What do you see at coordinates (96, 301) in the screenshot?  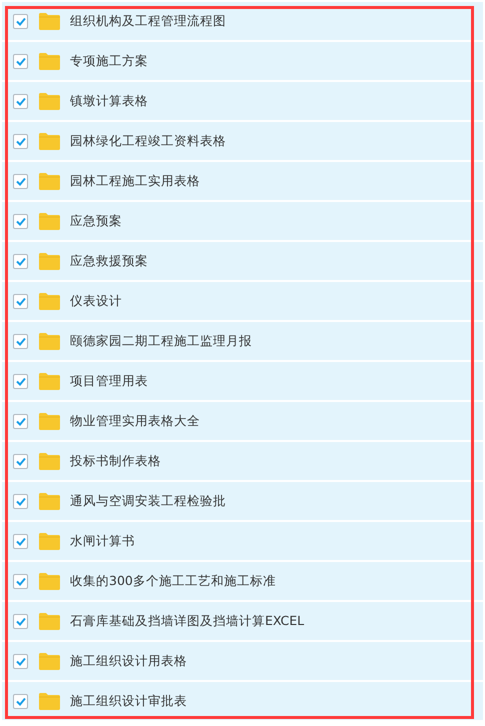 I see `folder-name: 仪表设计` at bounding box center [96, 301].